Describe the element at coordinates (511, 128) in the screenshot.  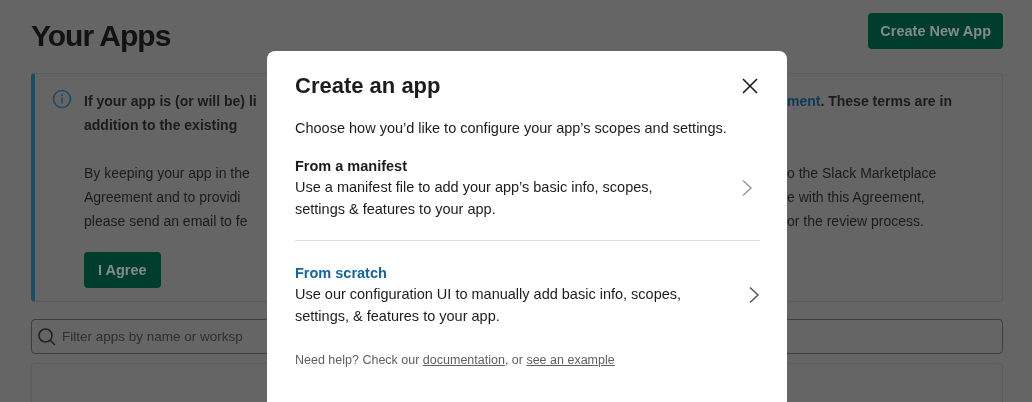
I see `dialog-description: Choose how you’d like to configure your app’s scopes and settings.` at that location.